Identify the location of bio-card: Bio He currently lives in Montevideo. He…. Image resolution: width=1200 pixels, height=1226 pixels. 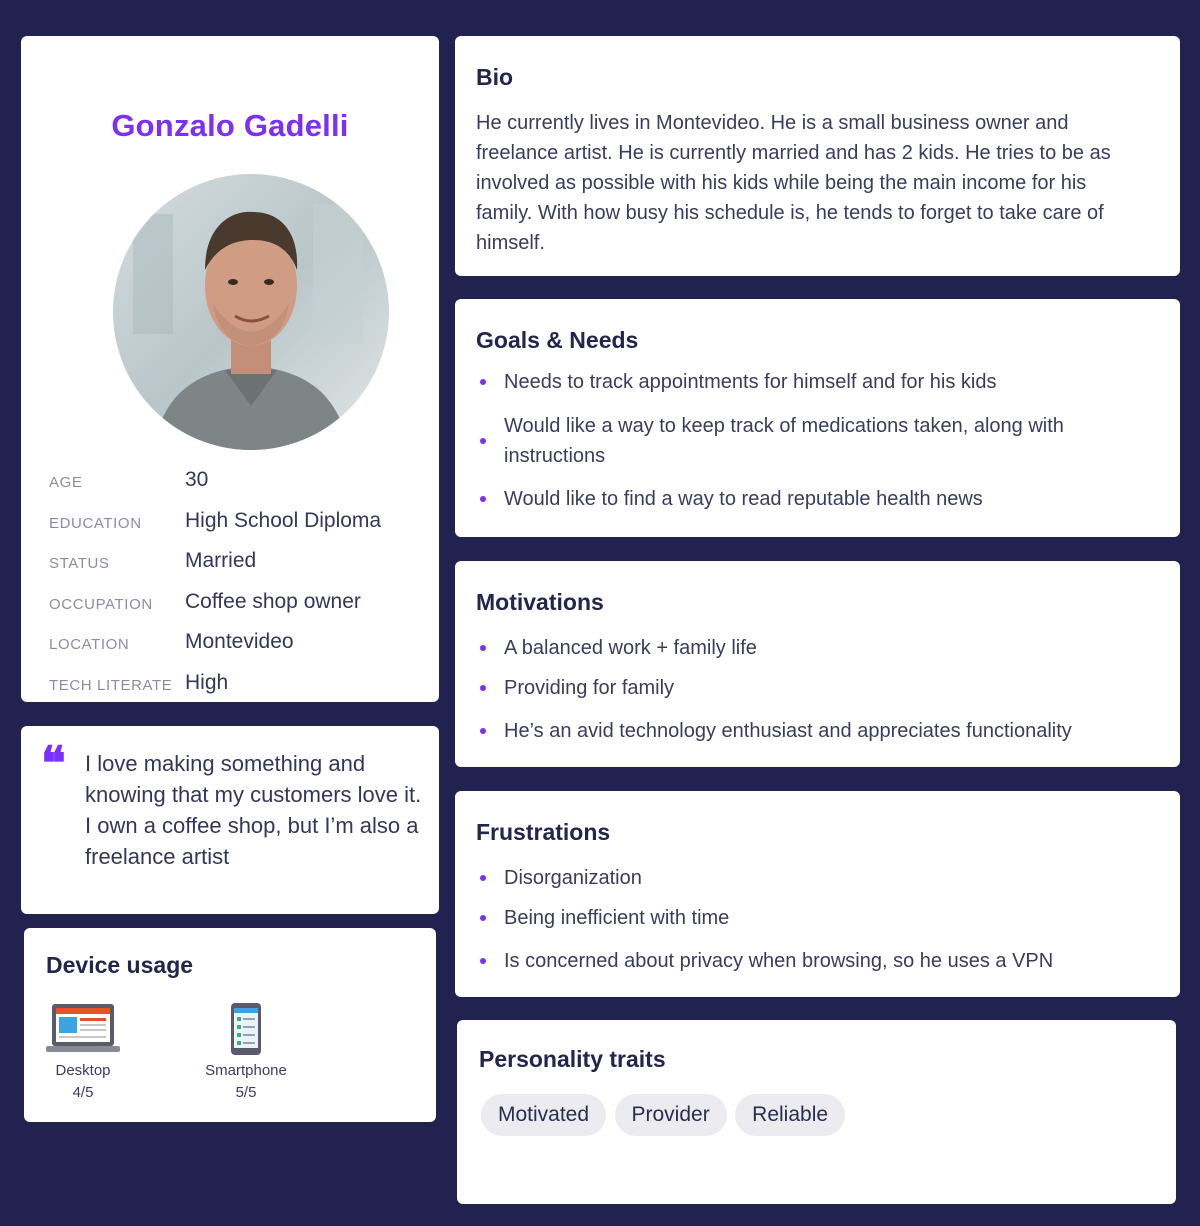
(817, 156).